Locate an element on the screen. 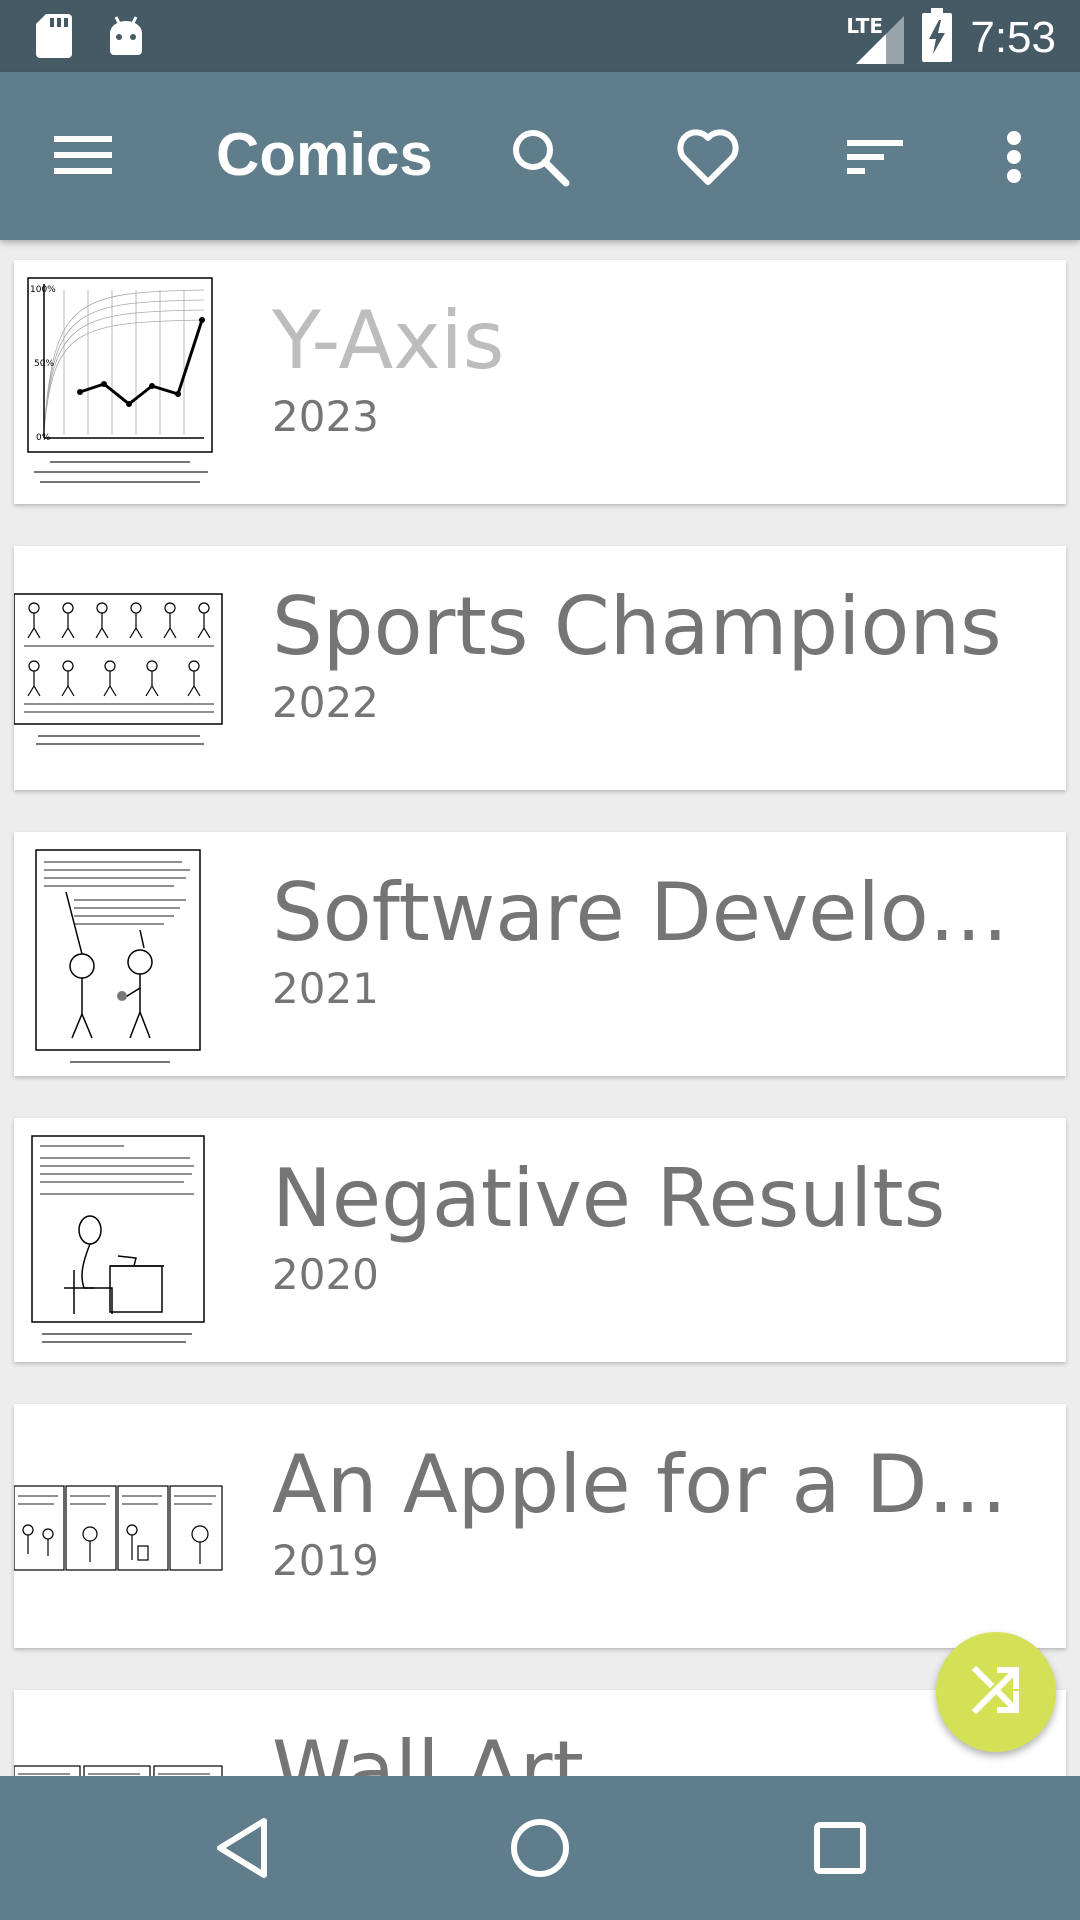 Image resolution: width=1080 pixels, height=1920 pixels. android-icon is located at coordinates (126, 38).